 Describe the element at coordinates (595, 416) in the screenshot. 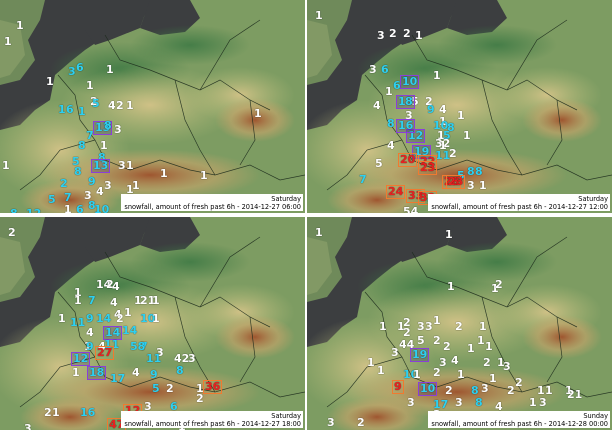

I see `caption-day: Sunday` at that location.